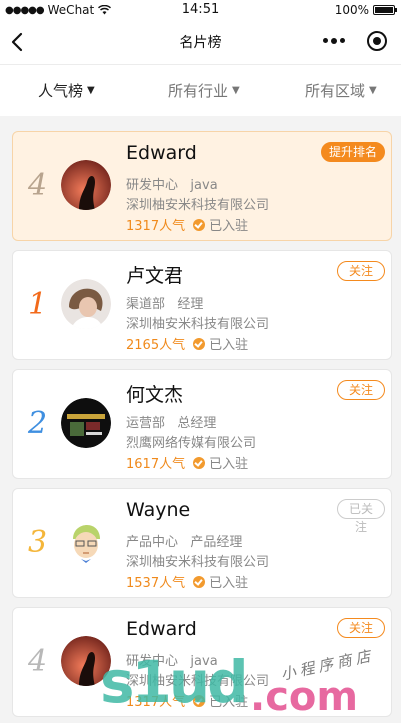  What do you see at coordinates (191, 443) in the screenshot?
I see `card-company: 烈鹰网络传媒有限公司` at bounding box center [191, 443].